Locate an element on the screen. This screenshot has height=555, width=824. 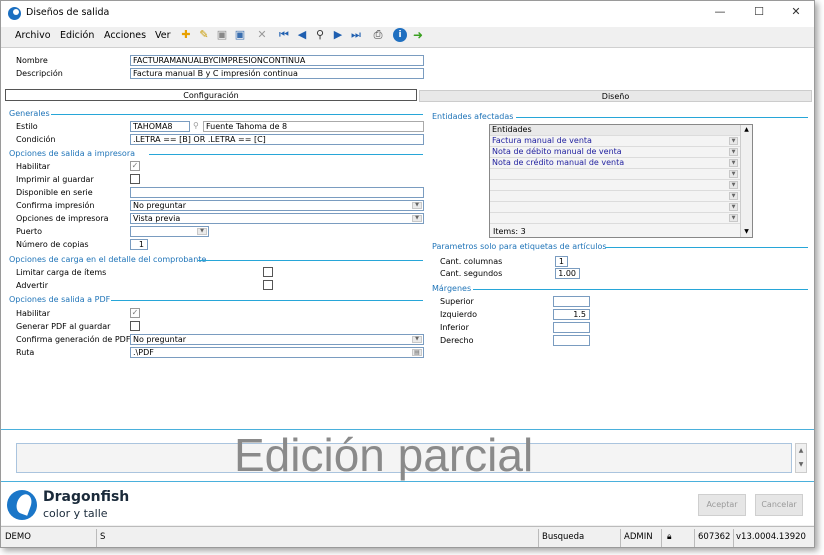
maximize-button: ☐ is located at coordinates (759, 13).